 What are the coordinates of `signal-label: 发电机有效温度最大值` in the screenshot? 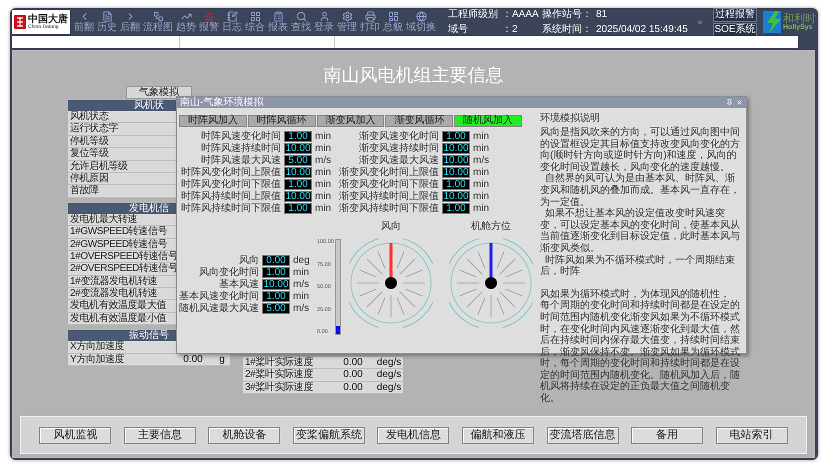 It's located at (118, 306).